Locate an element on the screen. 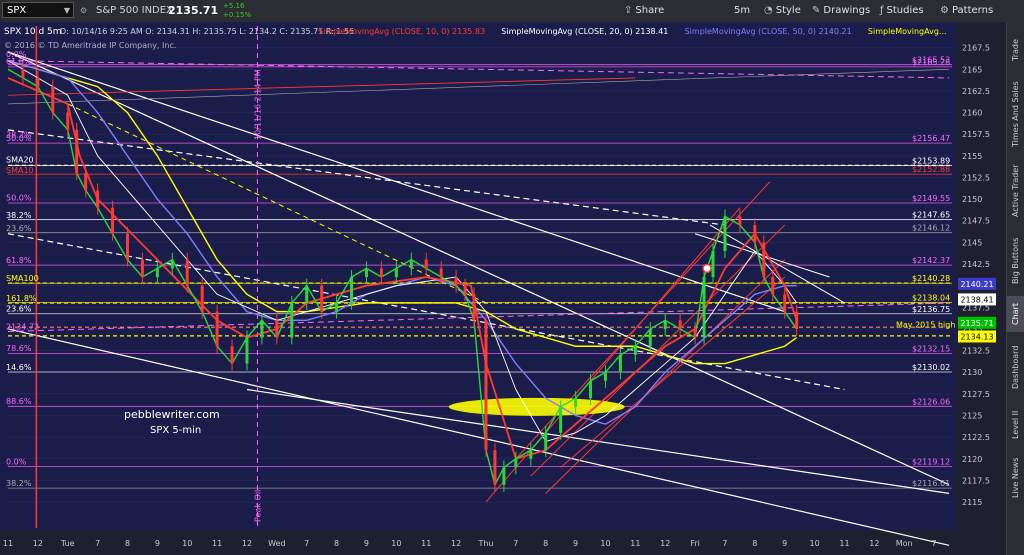 This screenshot has width=1024, height=555. sidebar-tab-trade: Trade is located at coordinates (1015, 50).